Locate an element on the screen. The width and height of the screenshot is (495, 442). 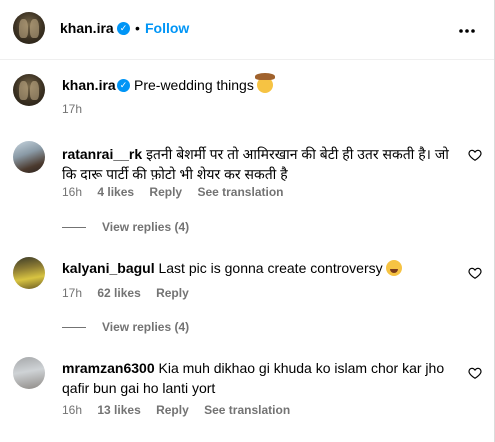
more-options-icon is located at coordinates (467, 28).